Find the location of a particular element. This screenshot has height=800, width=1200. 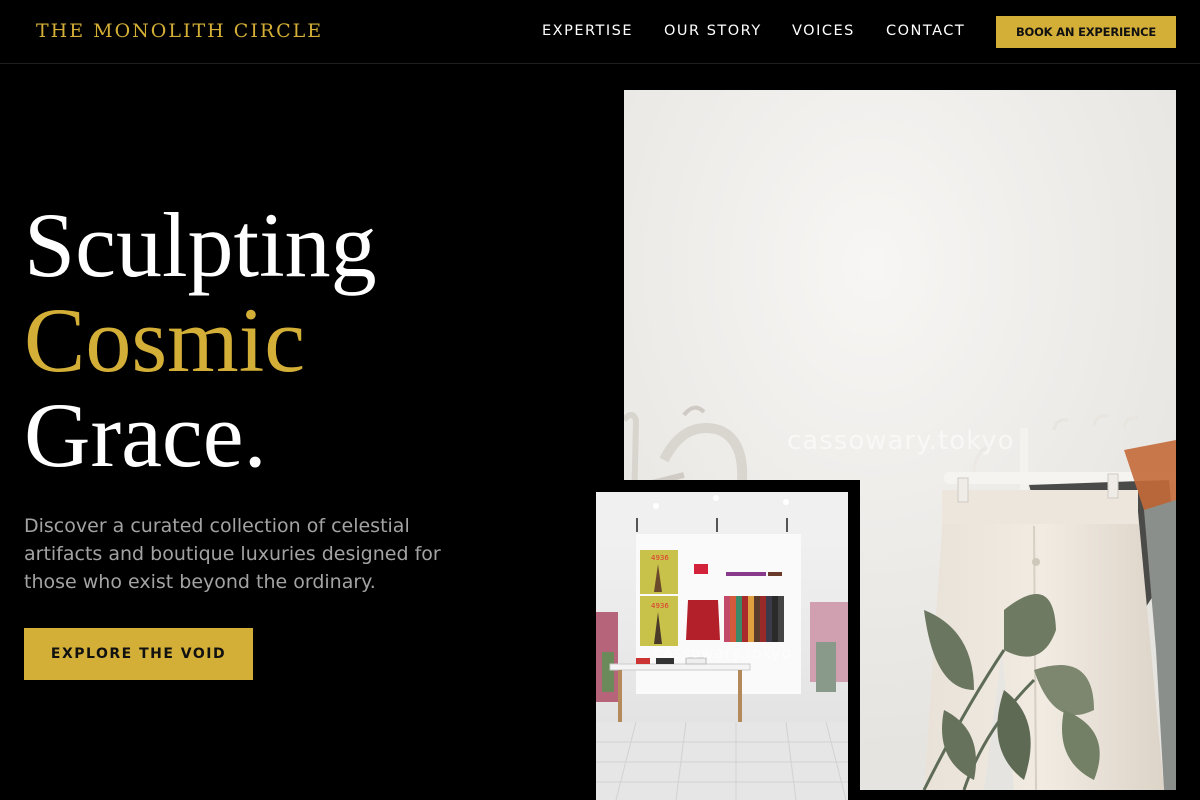

nav-link-contact: CONTACT is located at coordinates (925, 31).